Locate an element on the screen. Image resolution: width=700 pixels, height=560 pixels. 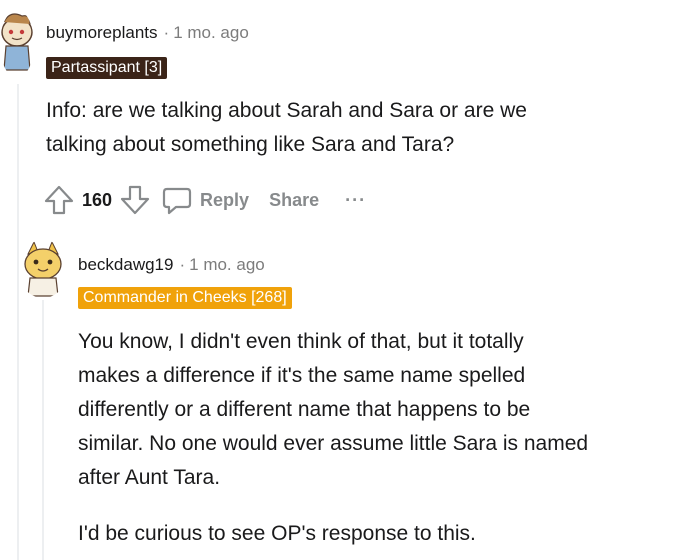
upvote-button is located at coordinates (59, 200).